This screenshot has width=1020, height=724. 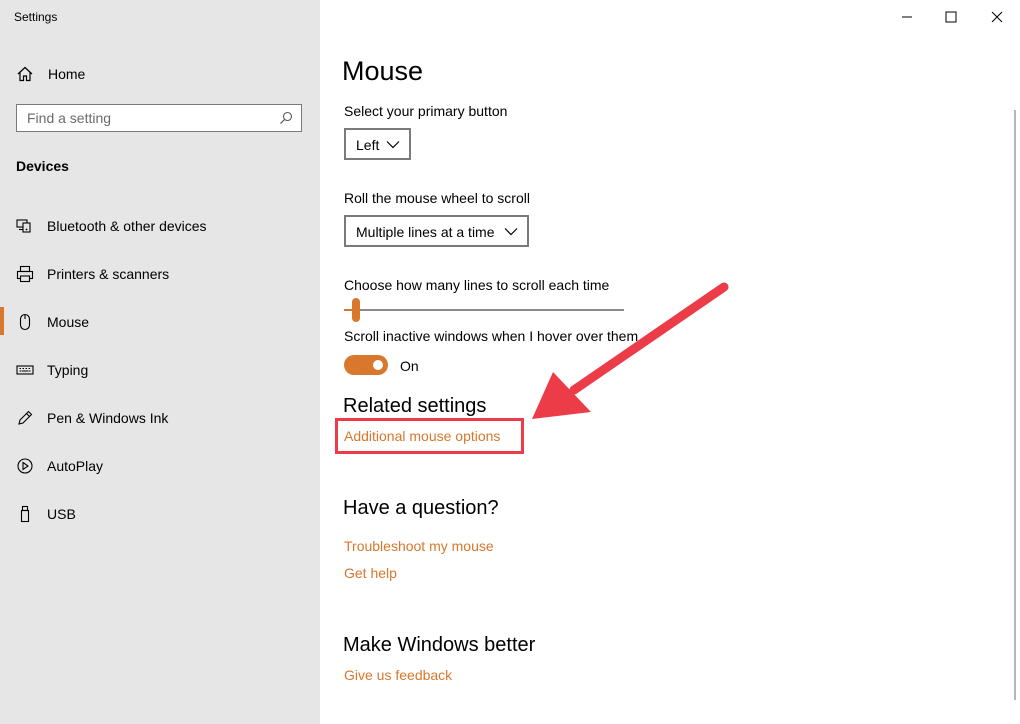 What do you see at coordinates (383, 71) in the screenshot?
I see `page-title: Mouse` at bounding box center [383, 71].